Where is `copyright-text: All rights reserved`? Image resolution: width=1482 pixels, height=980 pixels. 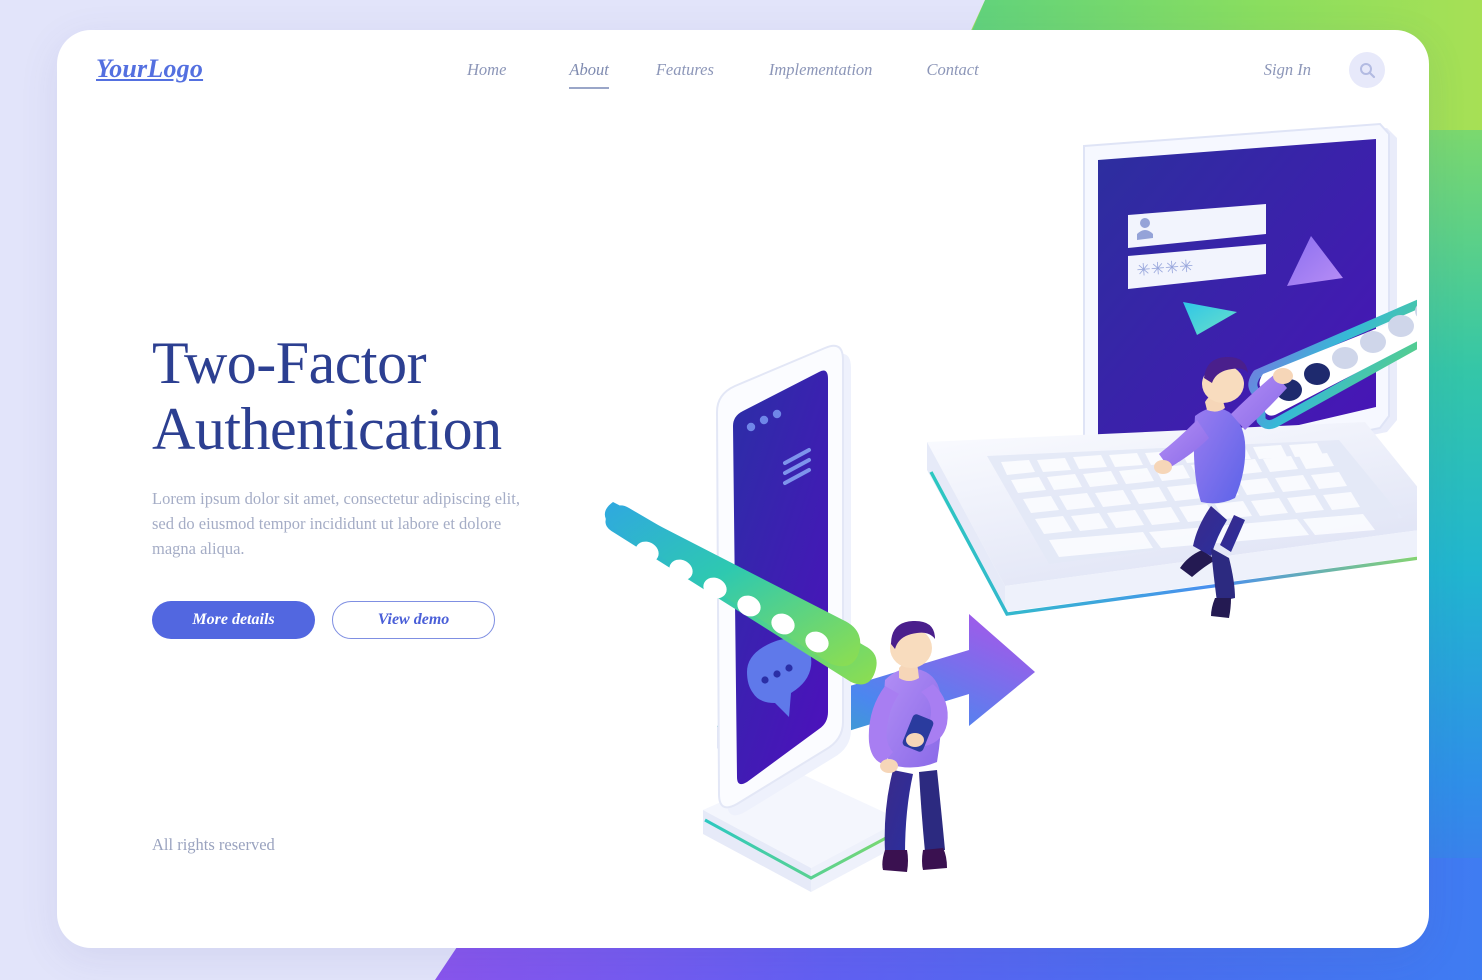 copyright-text: All rights reserved is located at coordinates (213, 844).